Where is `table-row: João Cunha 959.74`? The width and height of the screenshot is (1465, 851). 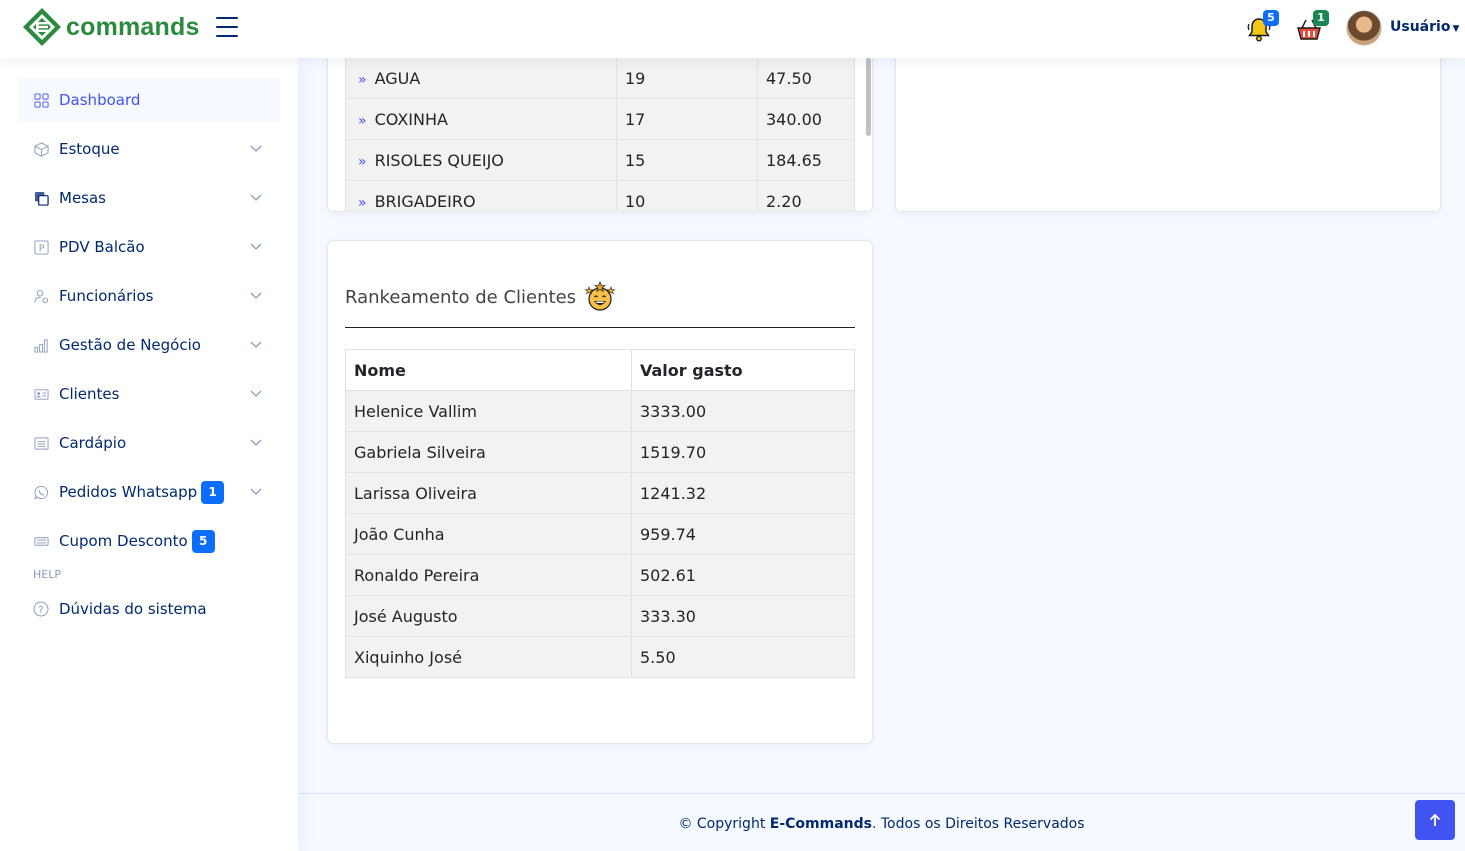 table-row: João Cunha 959.74 is located at coordinates (600, 534).